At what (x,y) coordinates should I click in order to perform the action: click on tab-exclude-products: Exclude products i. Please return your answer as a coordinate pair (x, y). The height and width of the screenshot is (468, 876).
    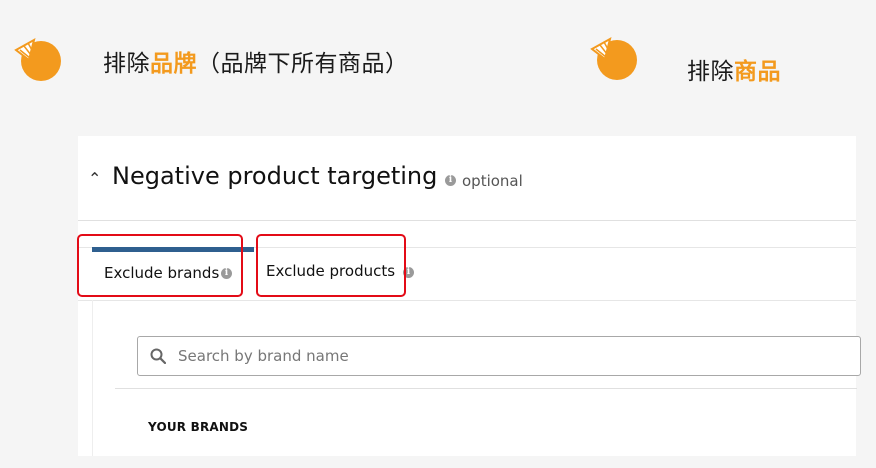
    Looking at the image, I should click on (336, 274).